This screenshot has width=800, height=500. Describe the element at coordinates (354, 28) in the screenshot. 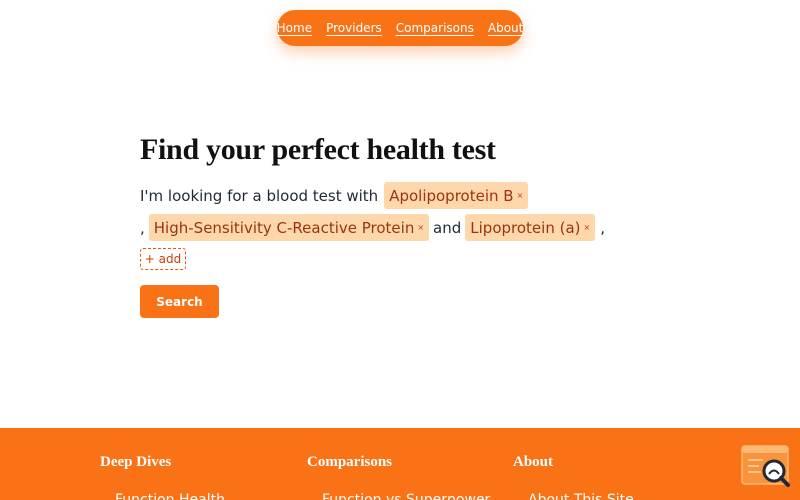

I see `nav-providers: Providers` at that location.